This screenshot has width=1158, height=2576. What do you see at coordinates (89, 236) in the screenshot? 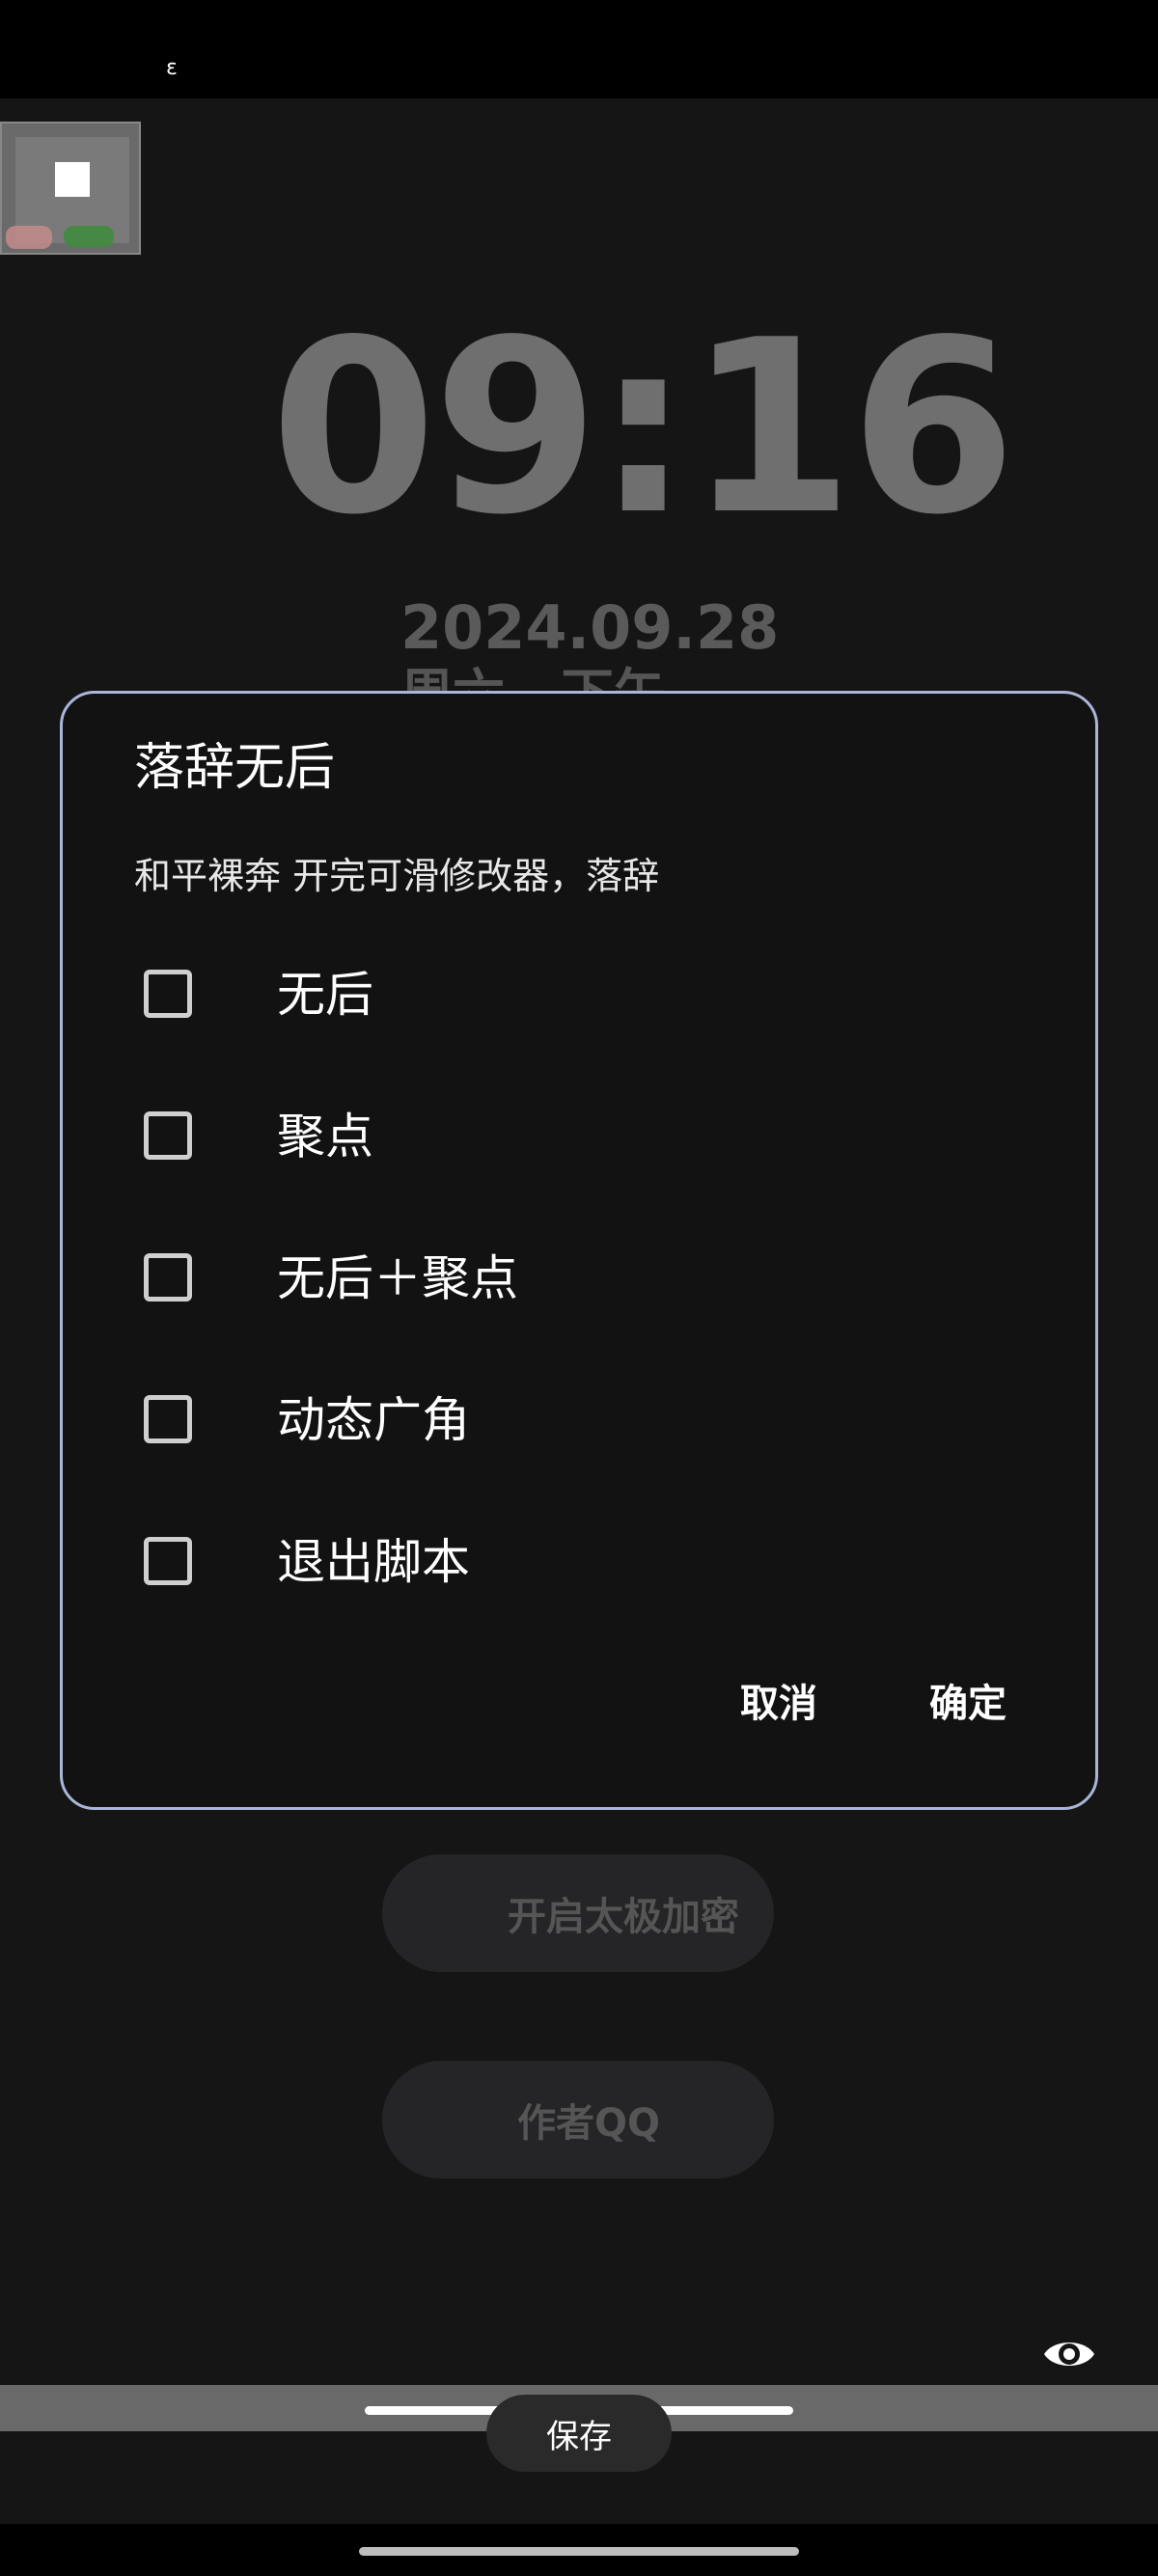
I see `thumbnail-decor-green` at bounding box center [89, 236].